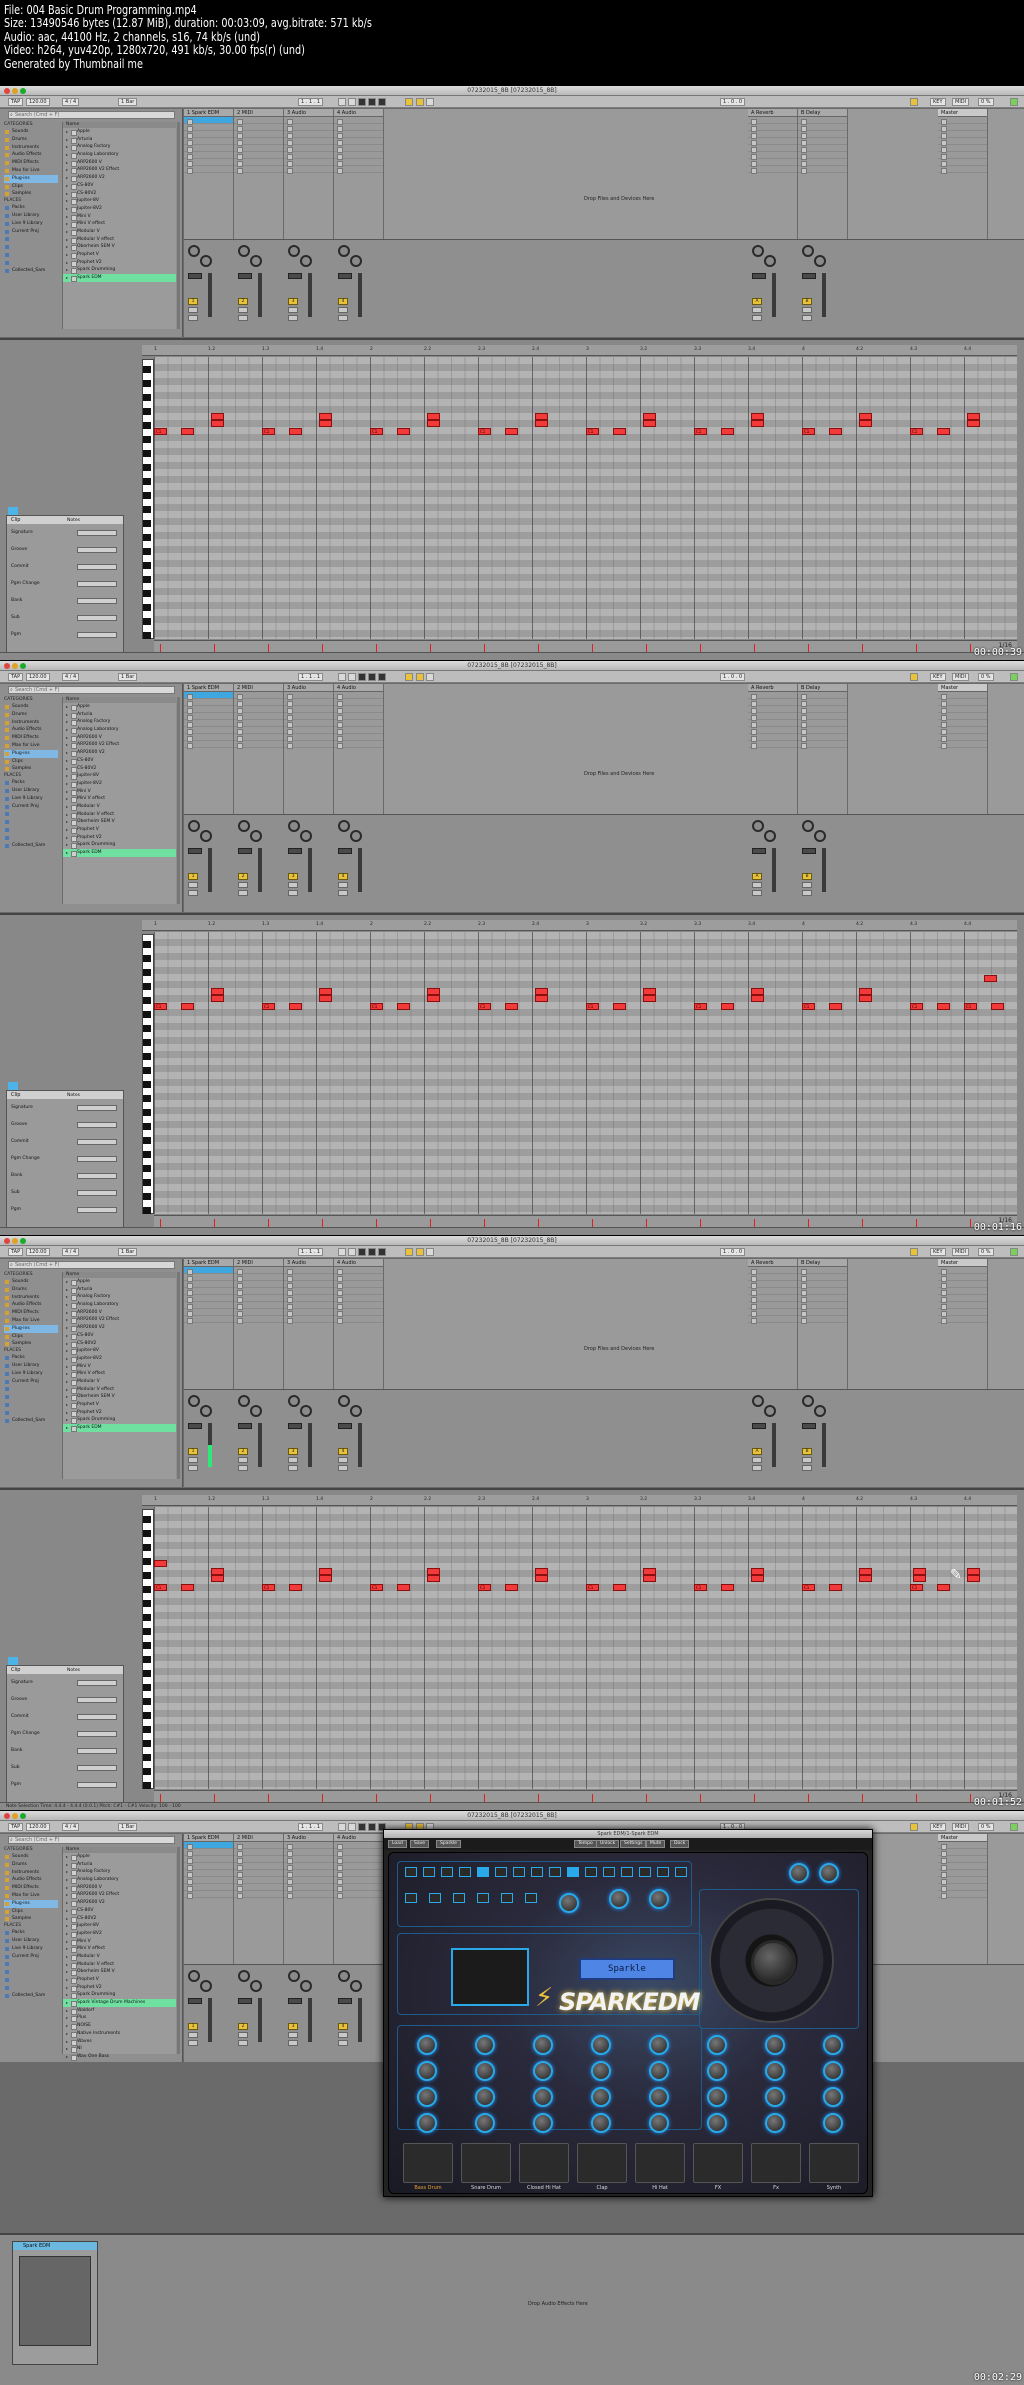 This screenshot has width=1024, height=2385. What do you see at coordinates (31, 1996) in the screenshot?
I see `place-item: Collected_Sam` at bounding box center [31, 1996].